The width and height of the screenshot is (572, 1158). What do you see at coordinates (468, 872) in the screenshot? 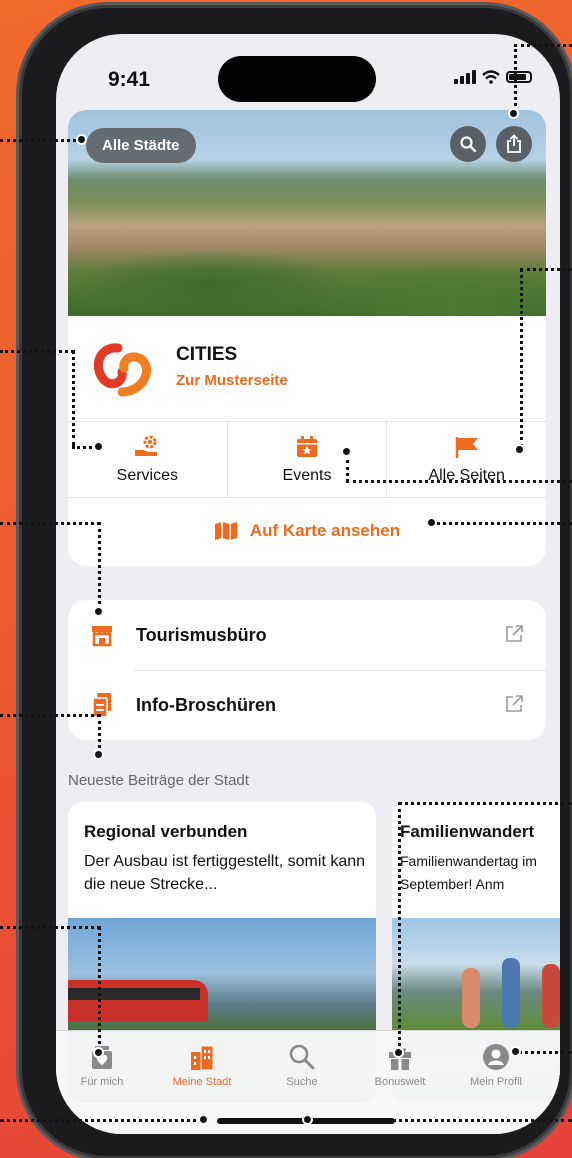
I see `post-excerpt: Familienwandertag im September! Anm` at bounding box center [468, 872].